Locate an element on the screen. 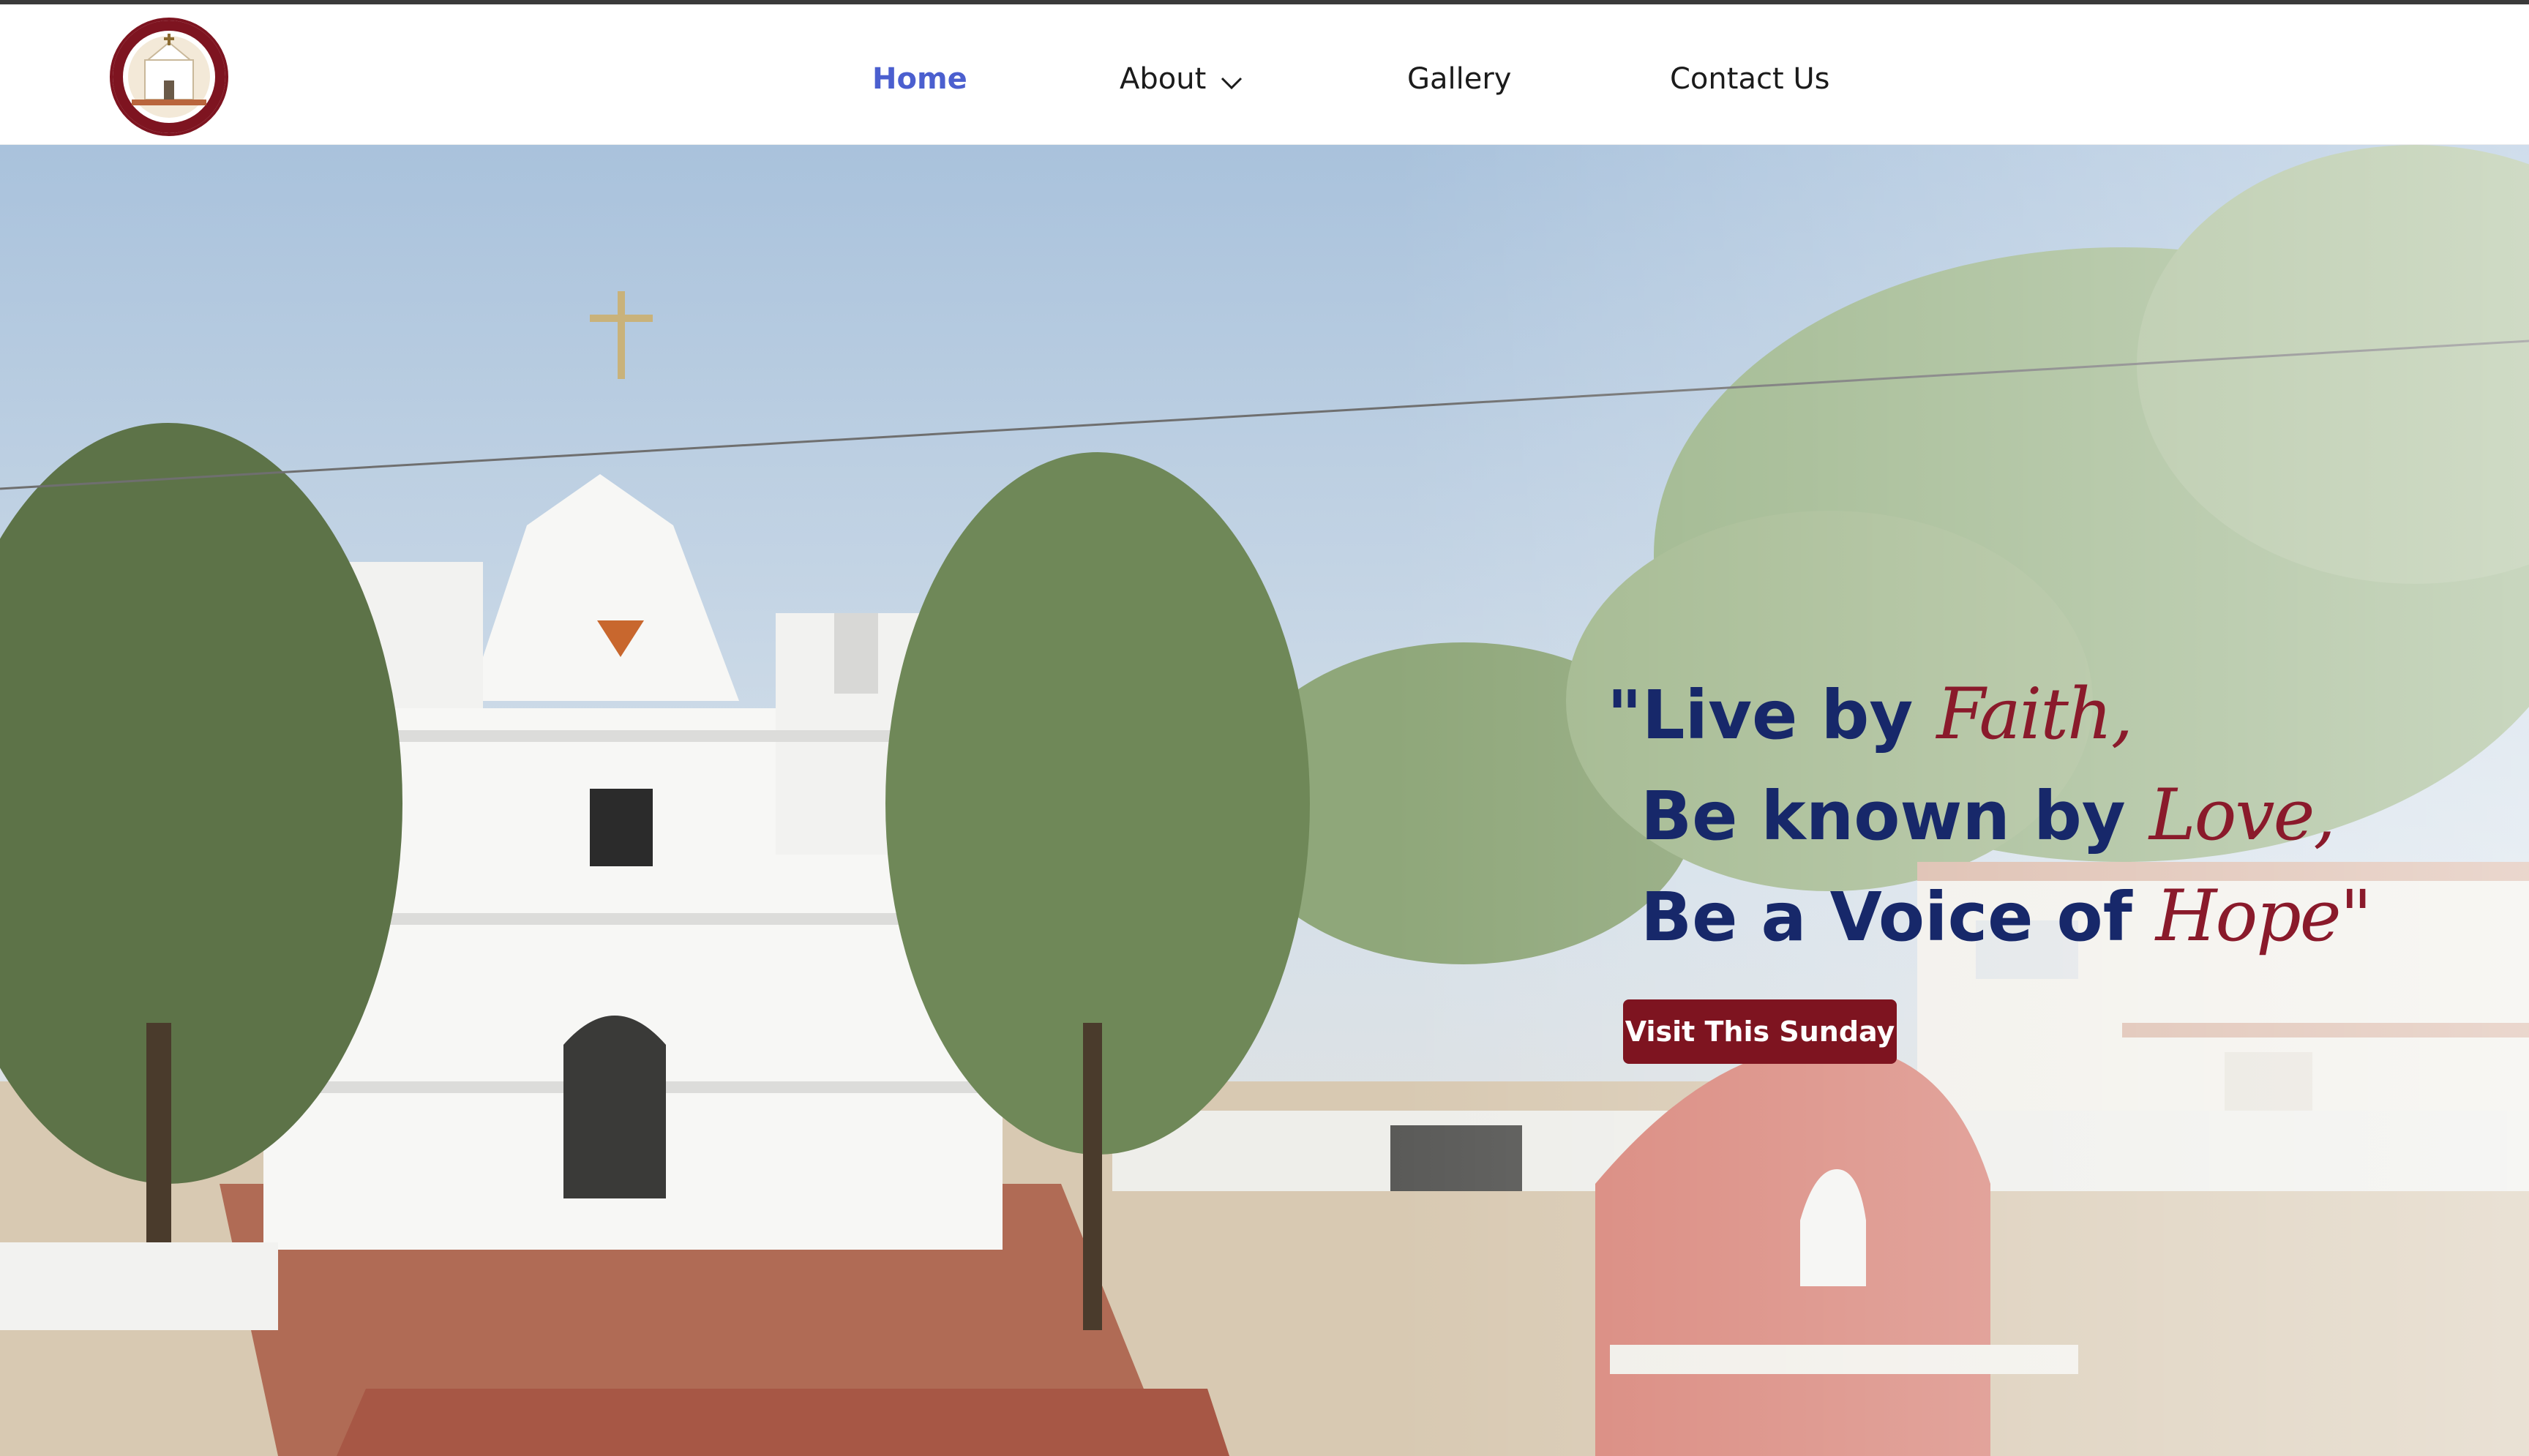 This screenshot has width=2529, height=1456. nav-about-label: About is located at coordinates (1163, 79).